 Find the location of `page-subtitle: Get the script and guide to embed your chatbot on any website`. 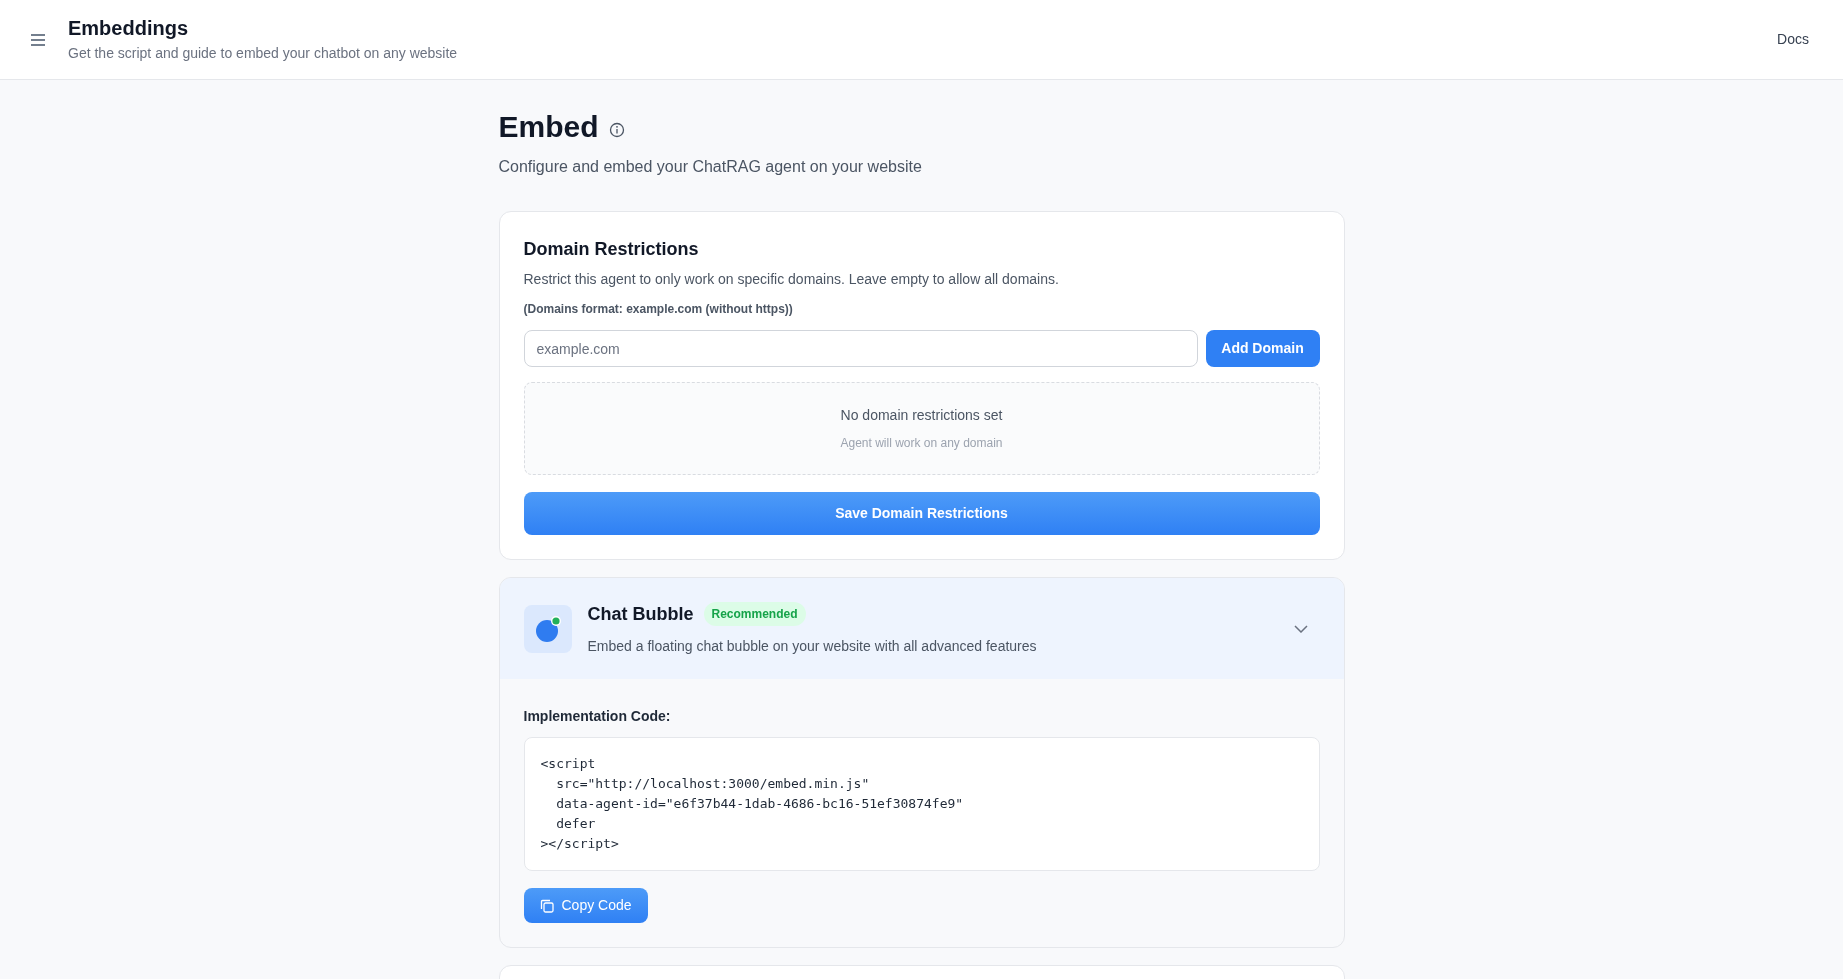

page-subtitle: Get the script and guide to embed your chatbot on any website is located at coordinates (263, 53).